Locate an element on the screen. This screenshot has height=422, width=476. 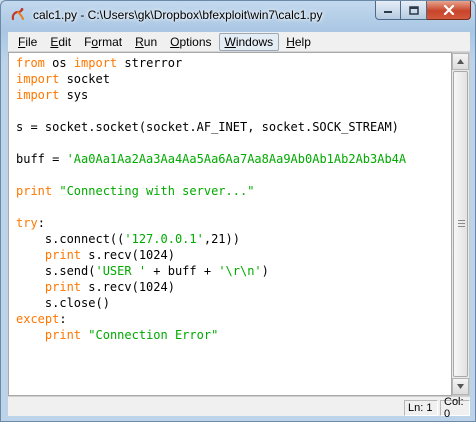
scrollbar-thumb is located at coordinates (460, 224).